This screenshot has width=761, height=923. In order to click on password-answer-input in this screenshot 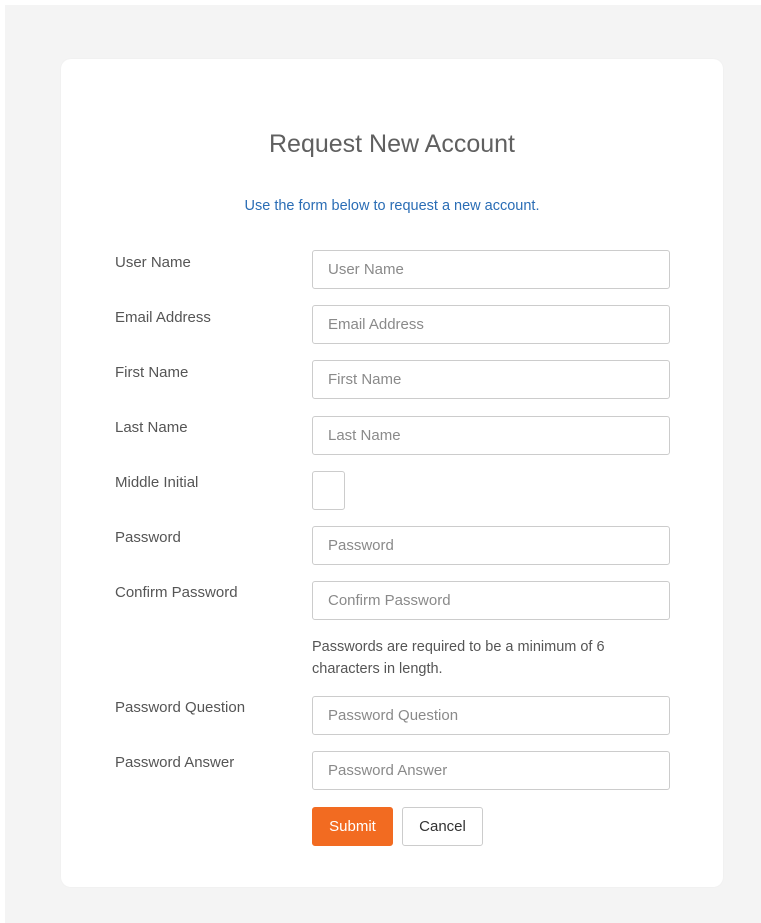, I will do `click(491, 770)`.